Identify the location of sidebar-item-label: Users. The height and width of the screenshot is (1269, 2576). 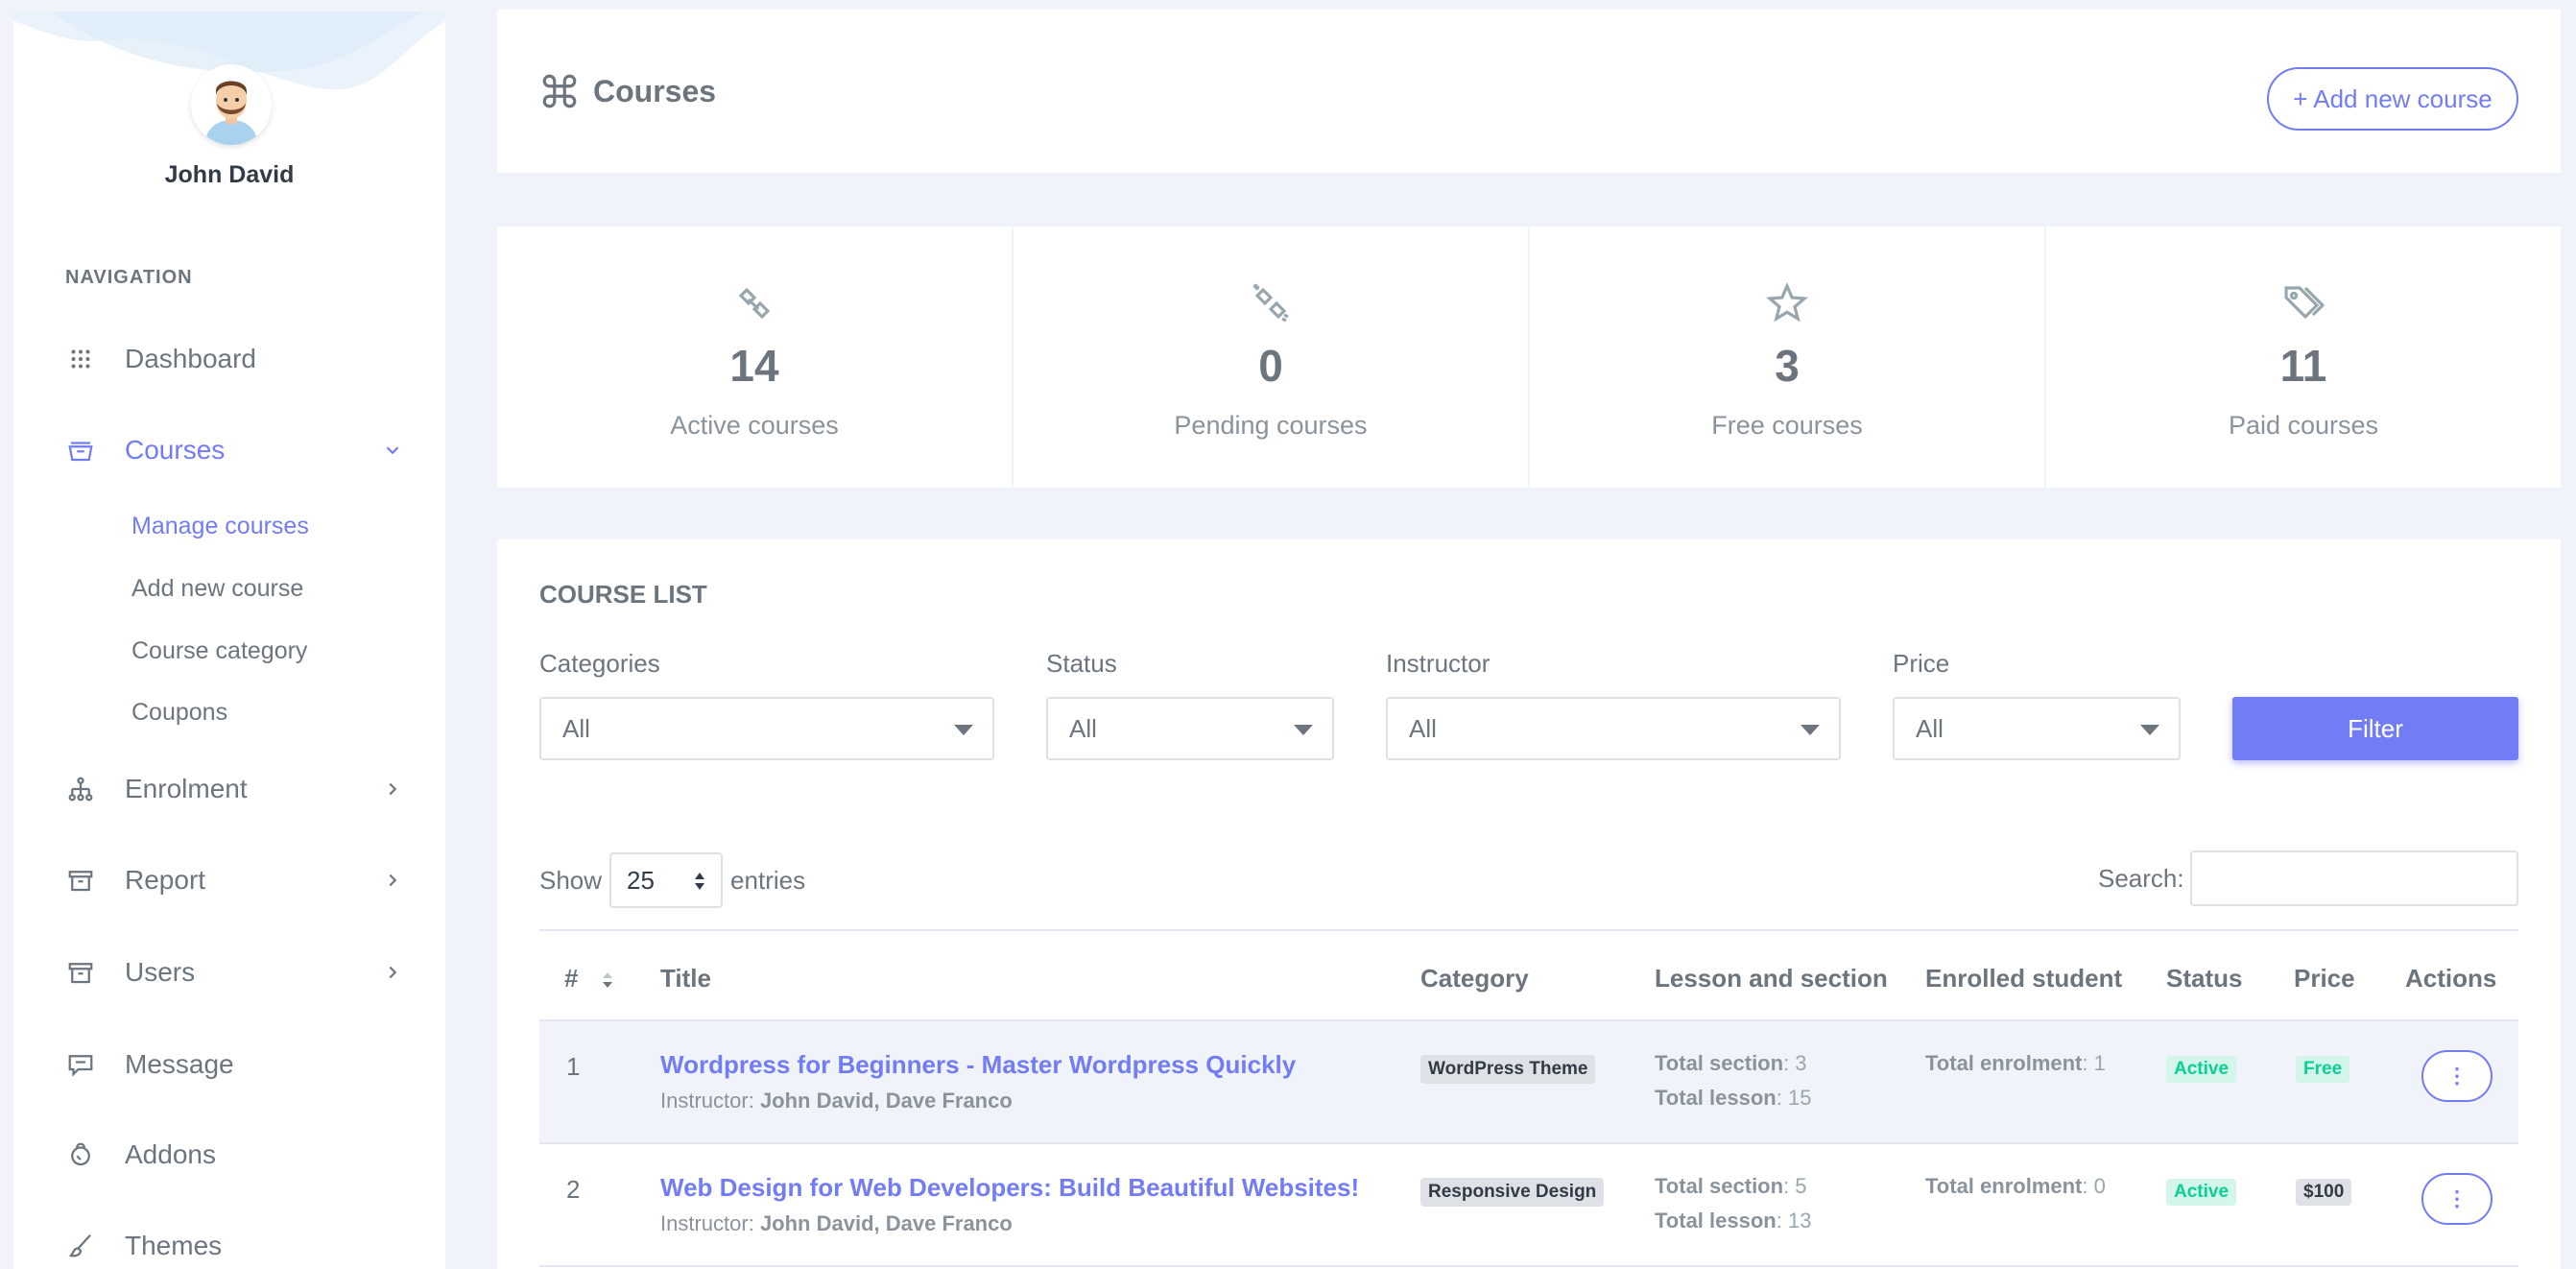
(160, 972).